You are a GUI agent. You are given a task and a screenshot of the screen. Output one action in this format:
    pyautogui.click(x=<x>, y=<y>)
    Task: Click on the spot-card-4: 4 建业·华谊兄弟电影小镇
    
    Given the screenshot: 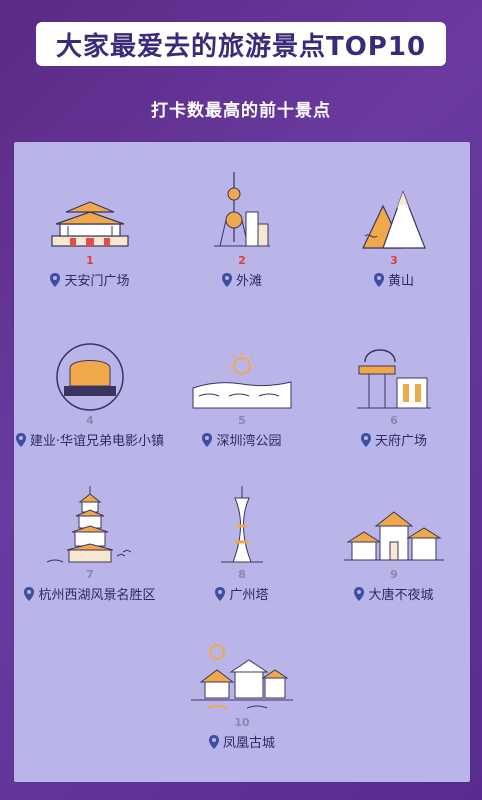 What is the action you would take?
    pyautogui.click(x=90, y=390)
    